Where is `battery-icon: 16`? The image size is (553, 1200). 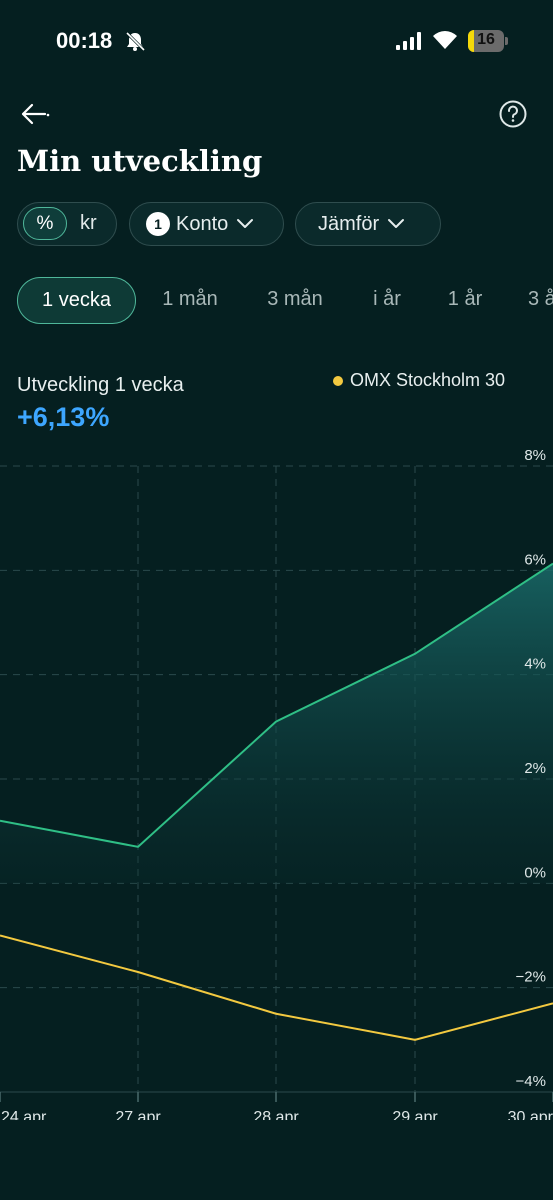
battery-icon: 16 is located at coordinates (486, 41).